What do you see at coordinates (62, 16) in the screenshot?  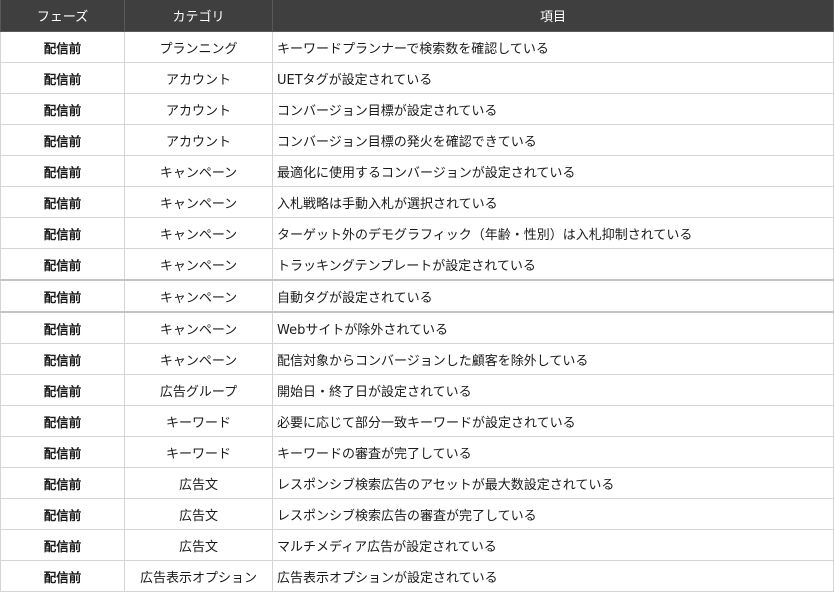 I see `header-phase: フェーズ` at bounding box center [62, 16].